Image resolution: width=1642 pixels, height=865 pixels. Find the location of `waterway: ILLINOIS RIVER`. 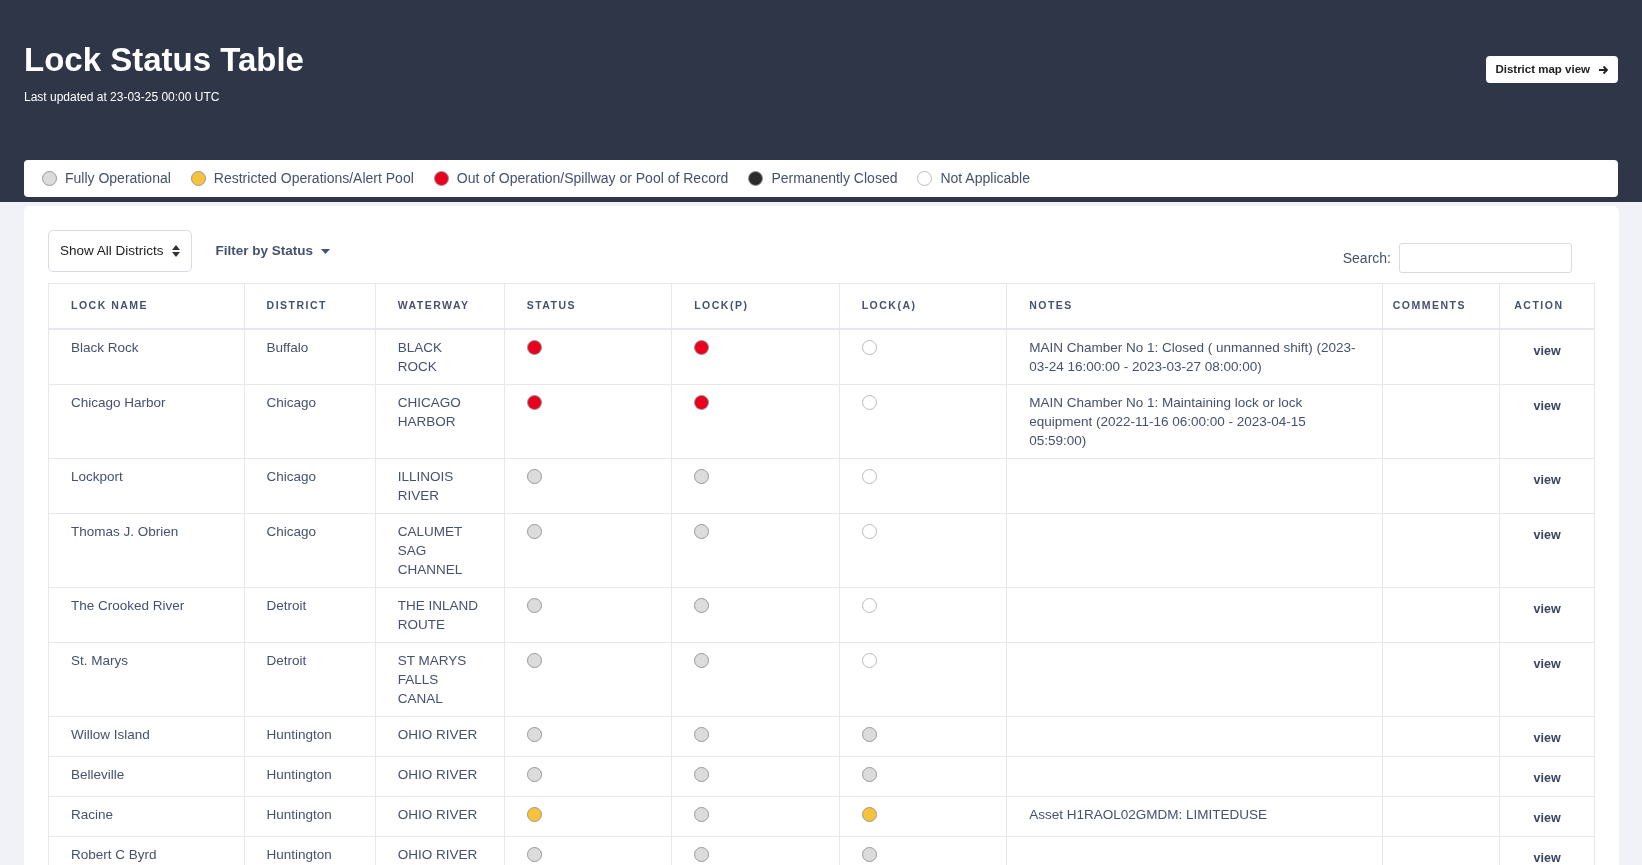

waterway: ILLINOIS RIVER is located at coordinates (425, 485).